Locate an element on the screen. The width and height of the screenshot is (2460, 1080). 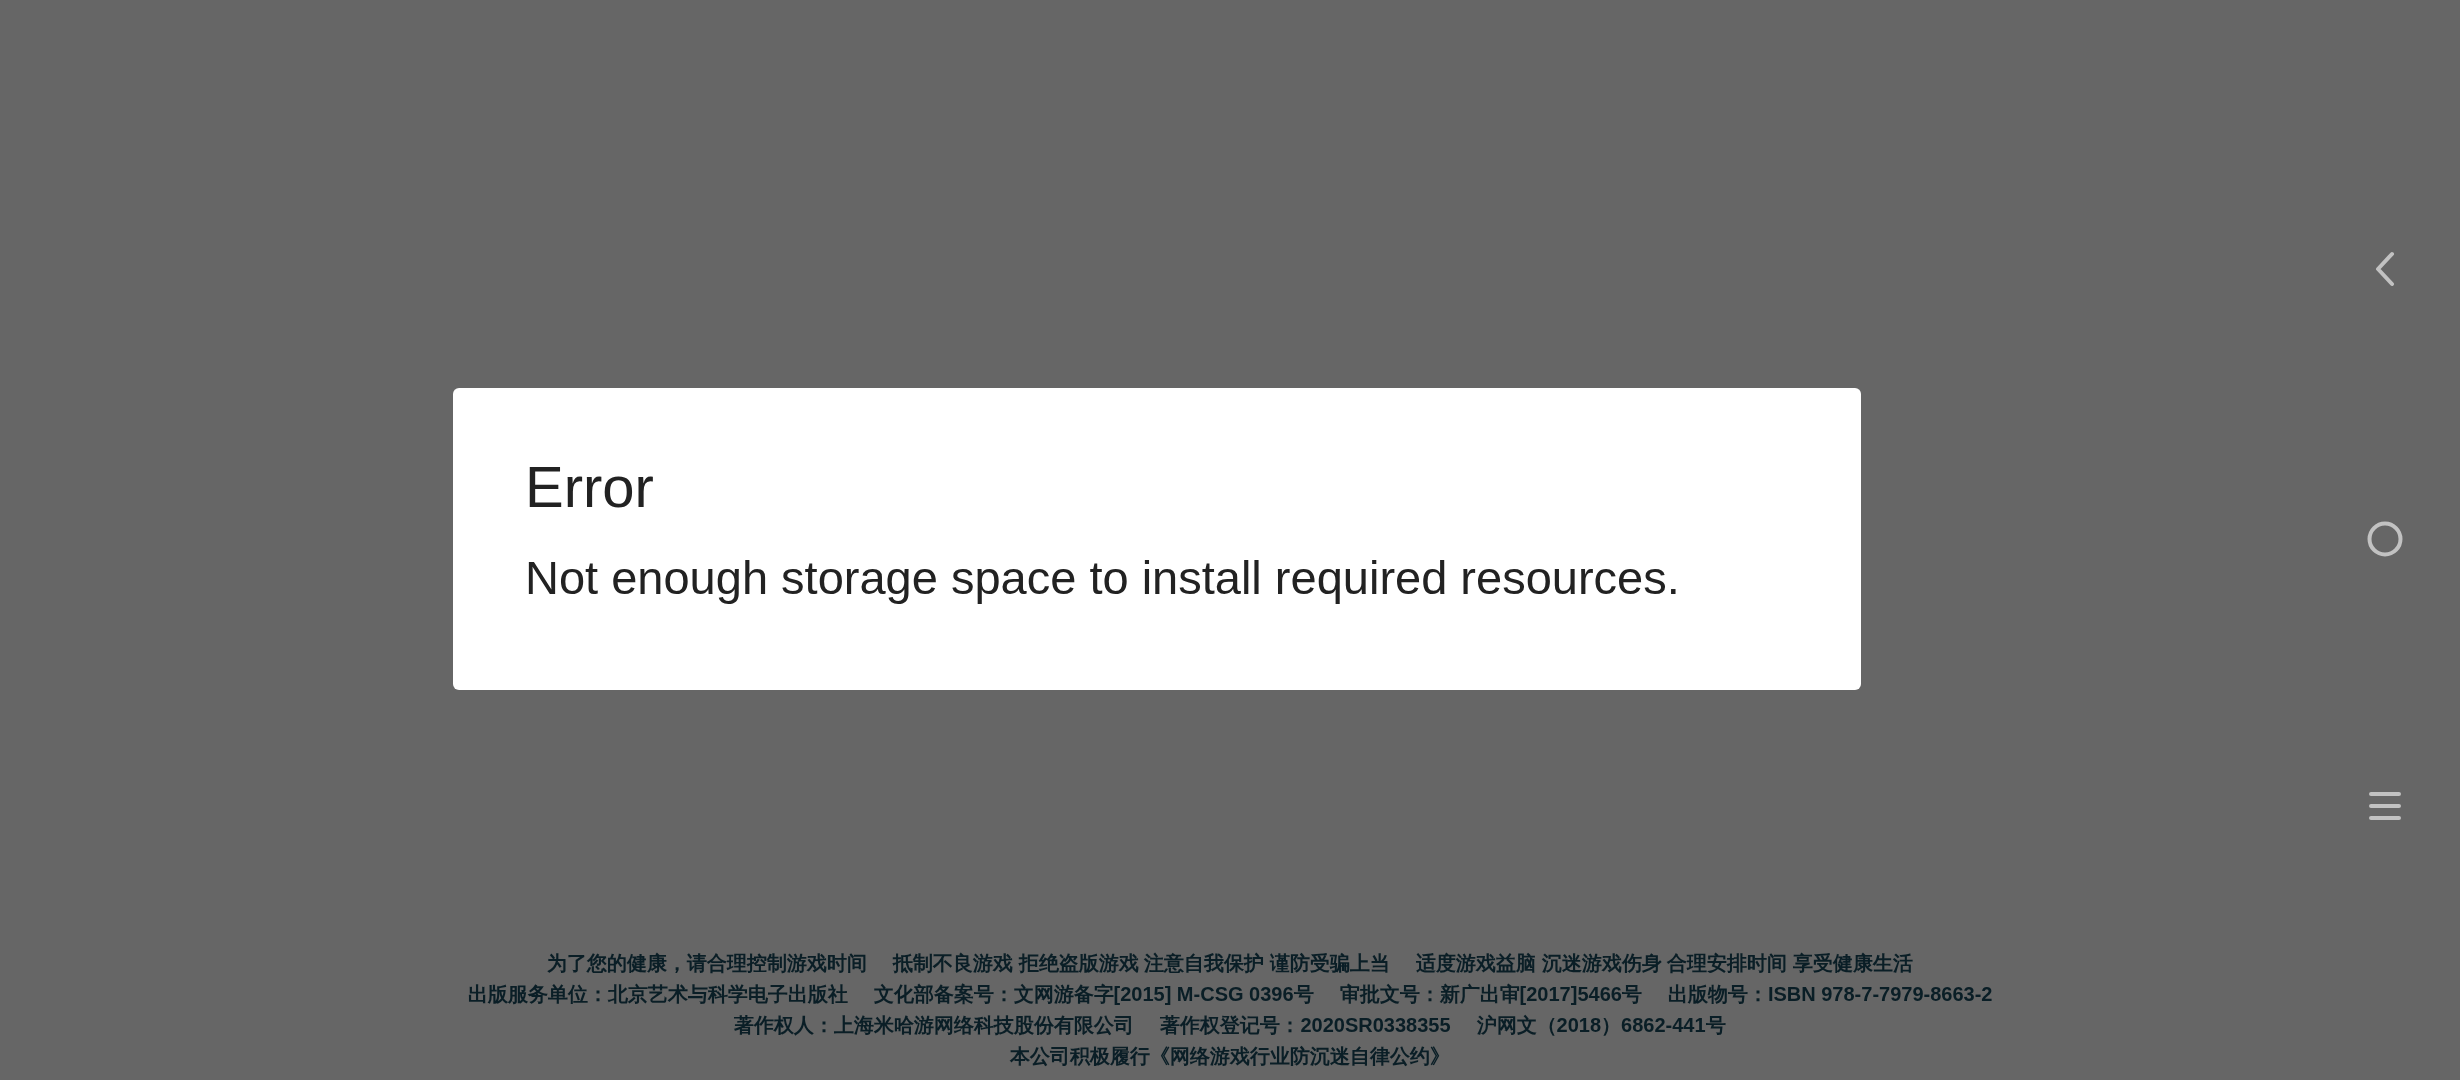
notice-text: 为了您的健康，请合理控制游戏时间 is located at coordinates (707, 963).